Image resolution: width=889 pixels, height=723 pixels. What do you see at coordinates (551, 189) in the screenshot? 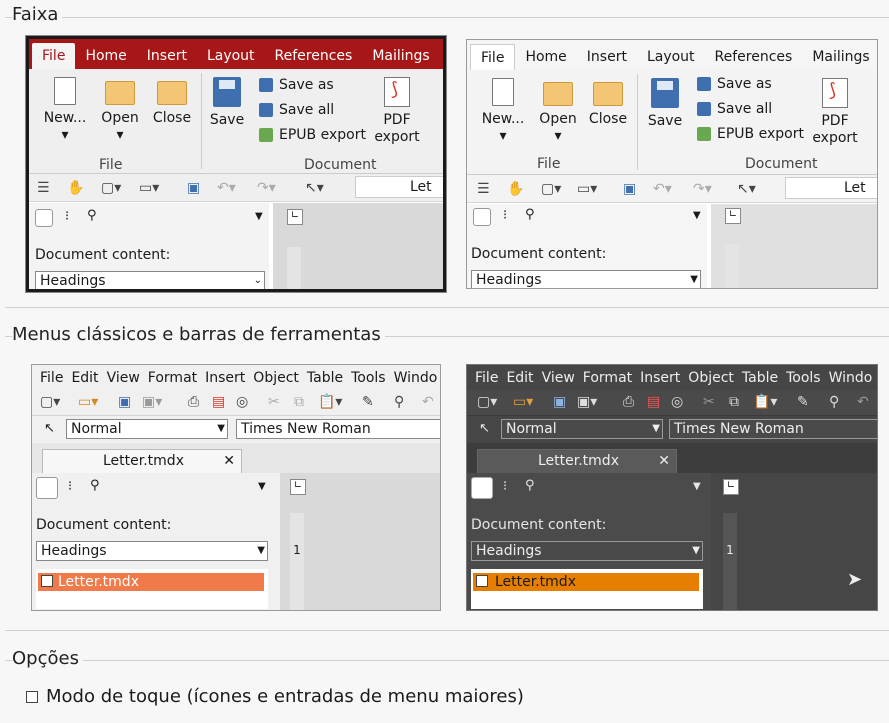
I see `new-small-icon: ▢▾` at bounding box center [551, 189].